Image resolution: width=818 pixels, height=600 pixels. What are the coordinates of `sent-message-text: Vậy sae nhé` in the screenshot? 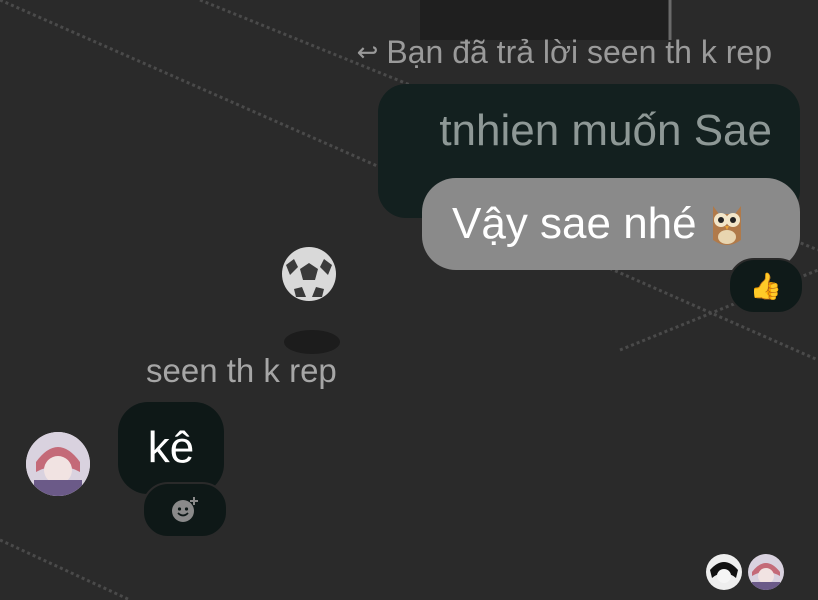 It's located at (574, 223).